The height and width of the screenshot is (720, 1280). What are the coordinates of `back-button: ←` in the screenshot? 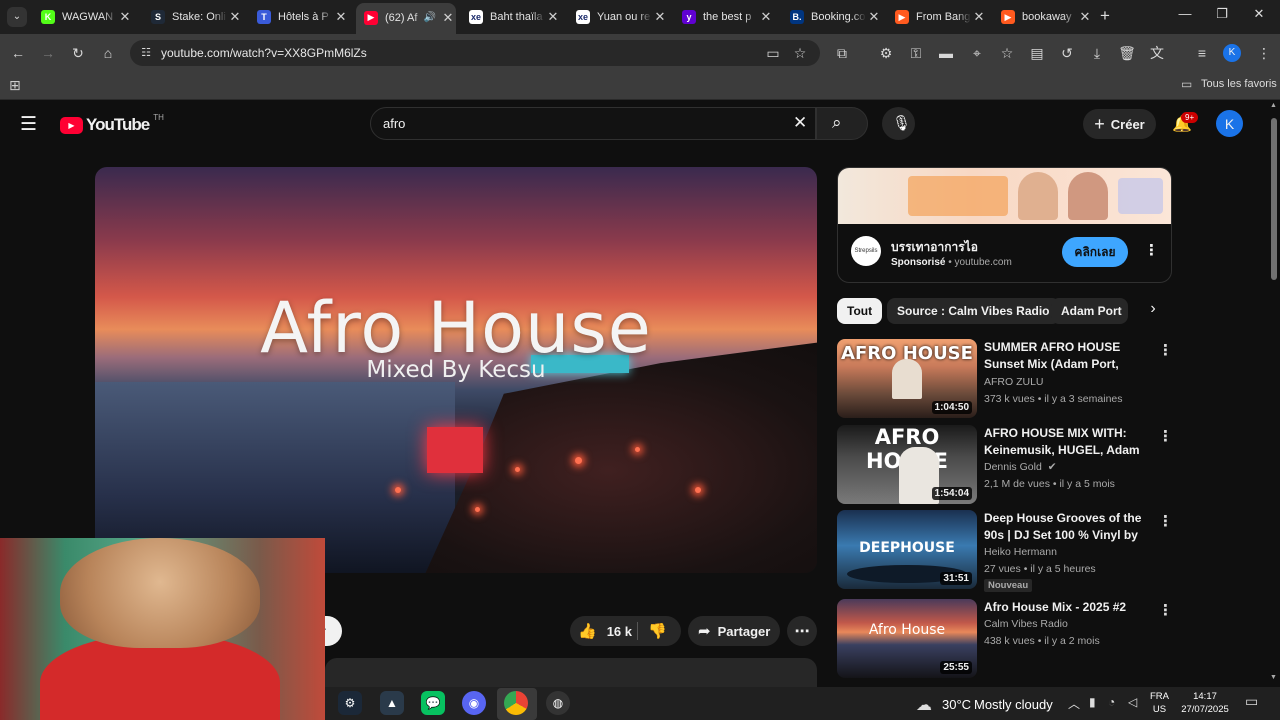 It's located at (18, 53).